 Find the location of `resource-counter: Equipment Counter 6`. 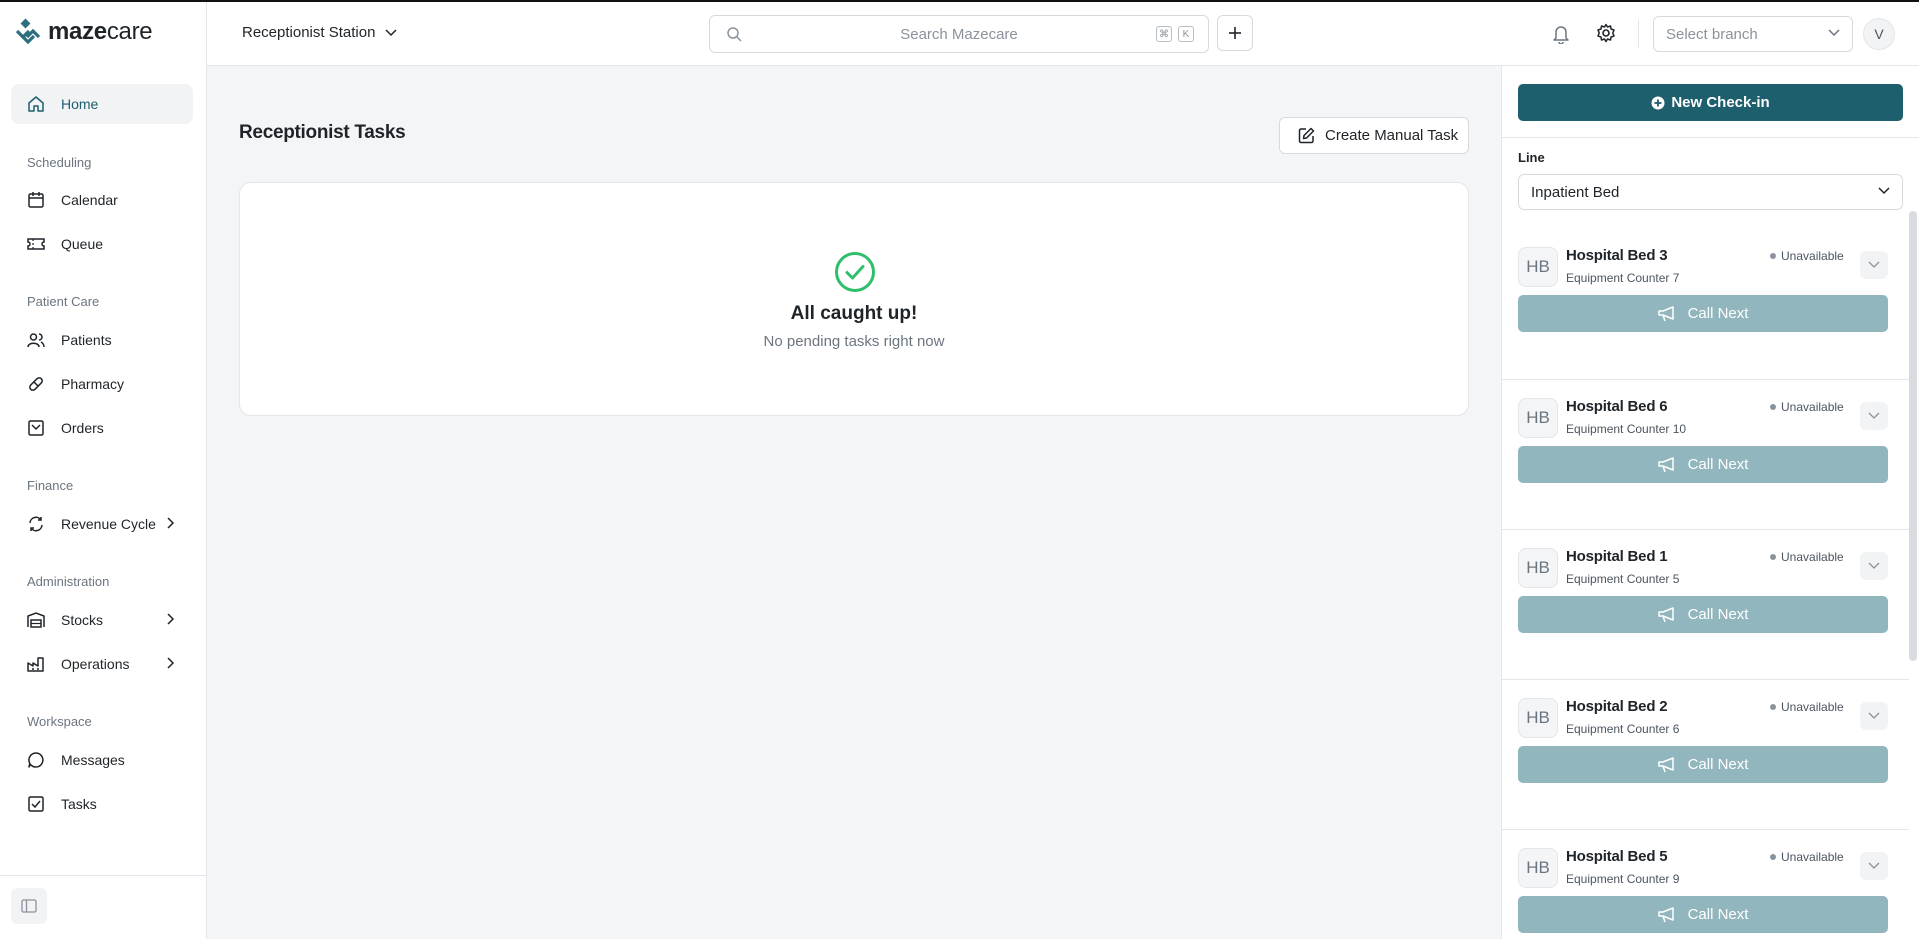

resource-counter: Equipment Counter 6 is located at coordinates (1623, 729).